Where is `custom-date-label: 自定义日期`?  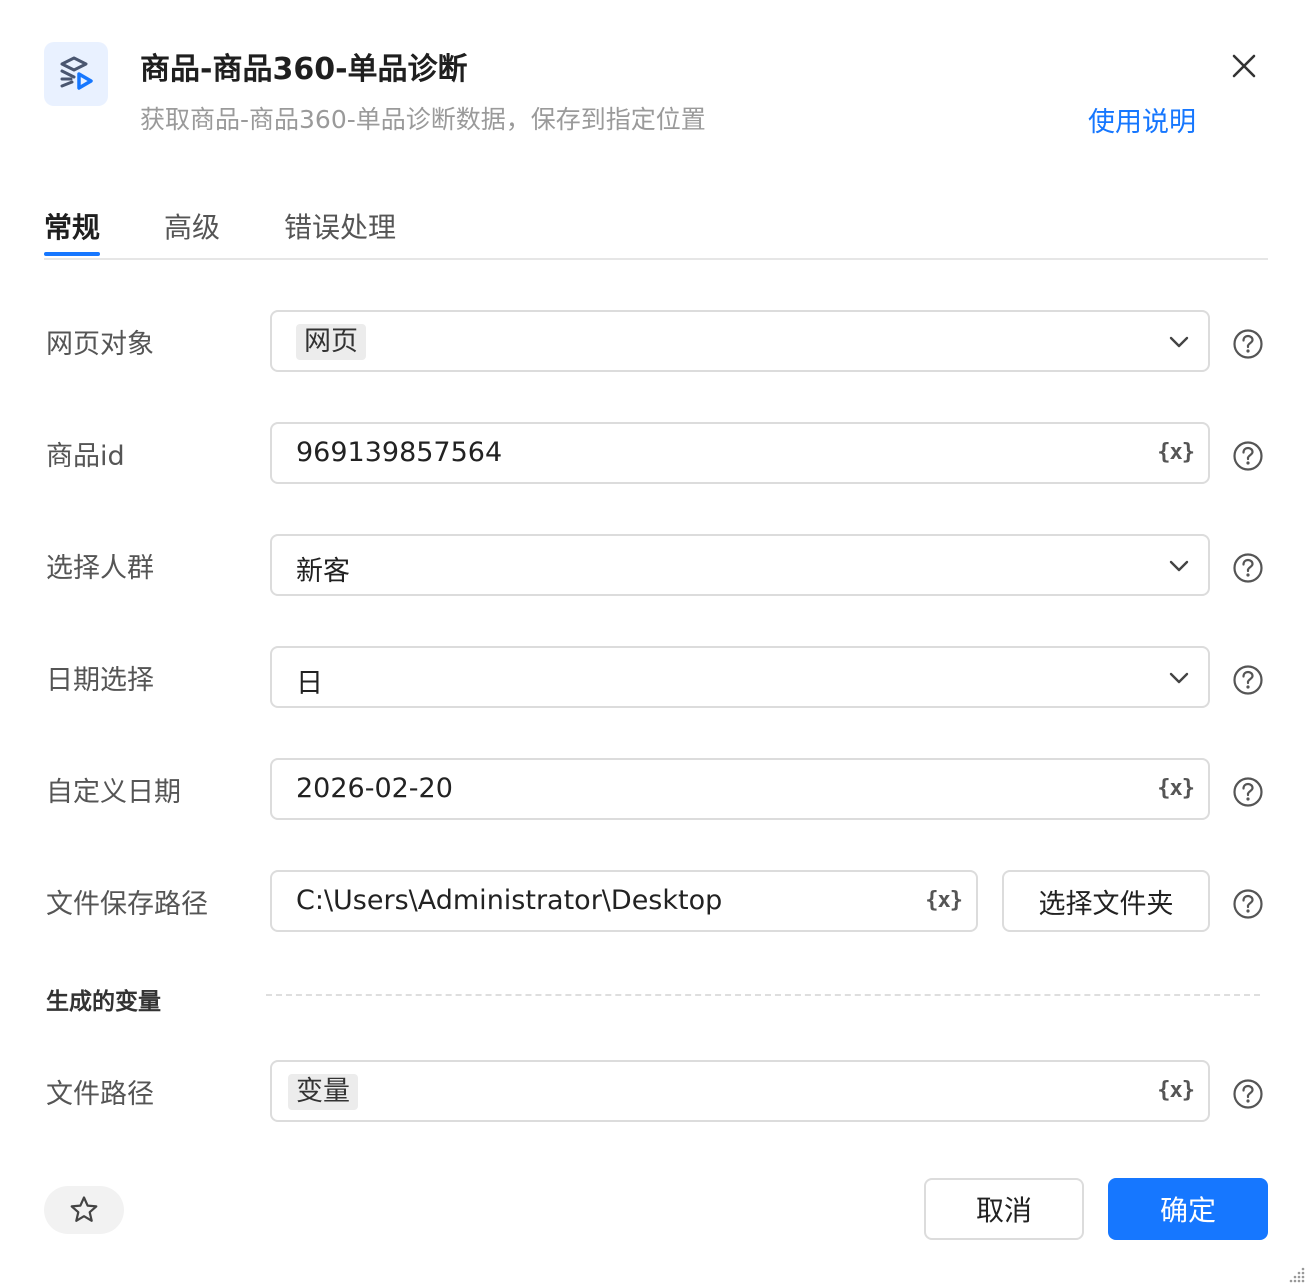
custom-date-label: 自定义日期 is located at coordinates (113, 792).